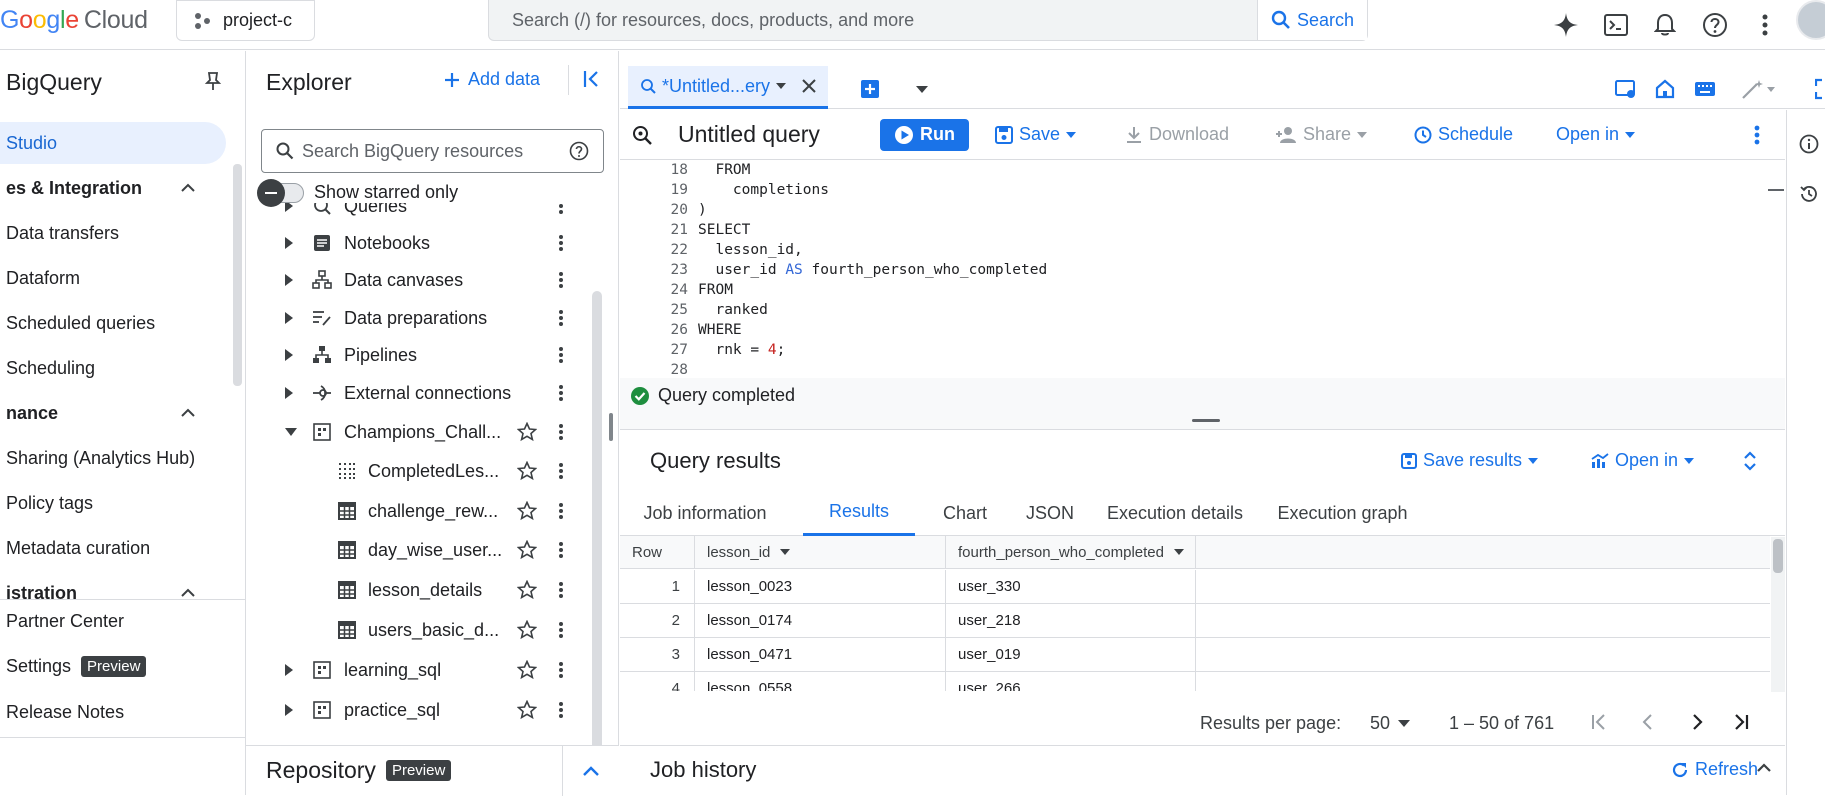 The width and height of the screenshot is (1825, 798). Describe the element at coordinates (424, 355) in the screenshot. I see `tree-node-pipelines: Pipelines` at that location.